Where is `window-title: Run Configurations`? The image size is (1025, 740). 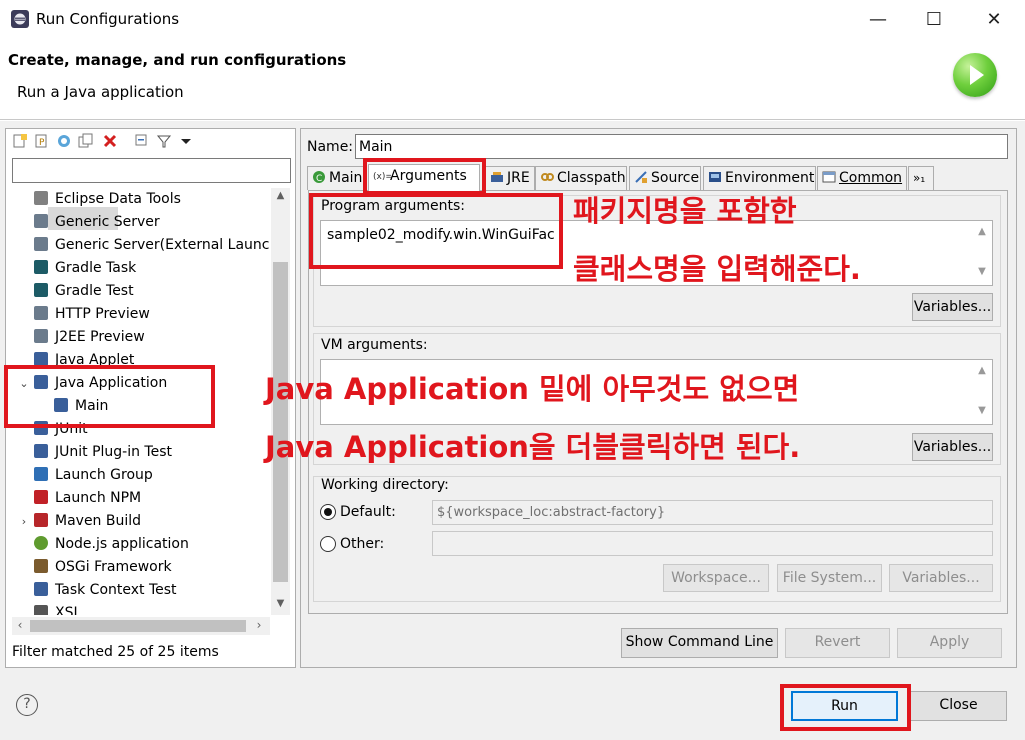 window-title: Run Configurations is located at coordinates (108, 19).